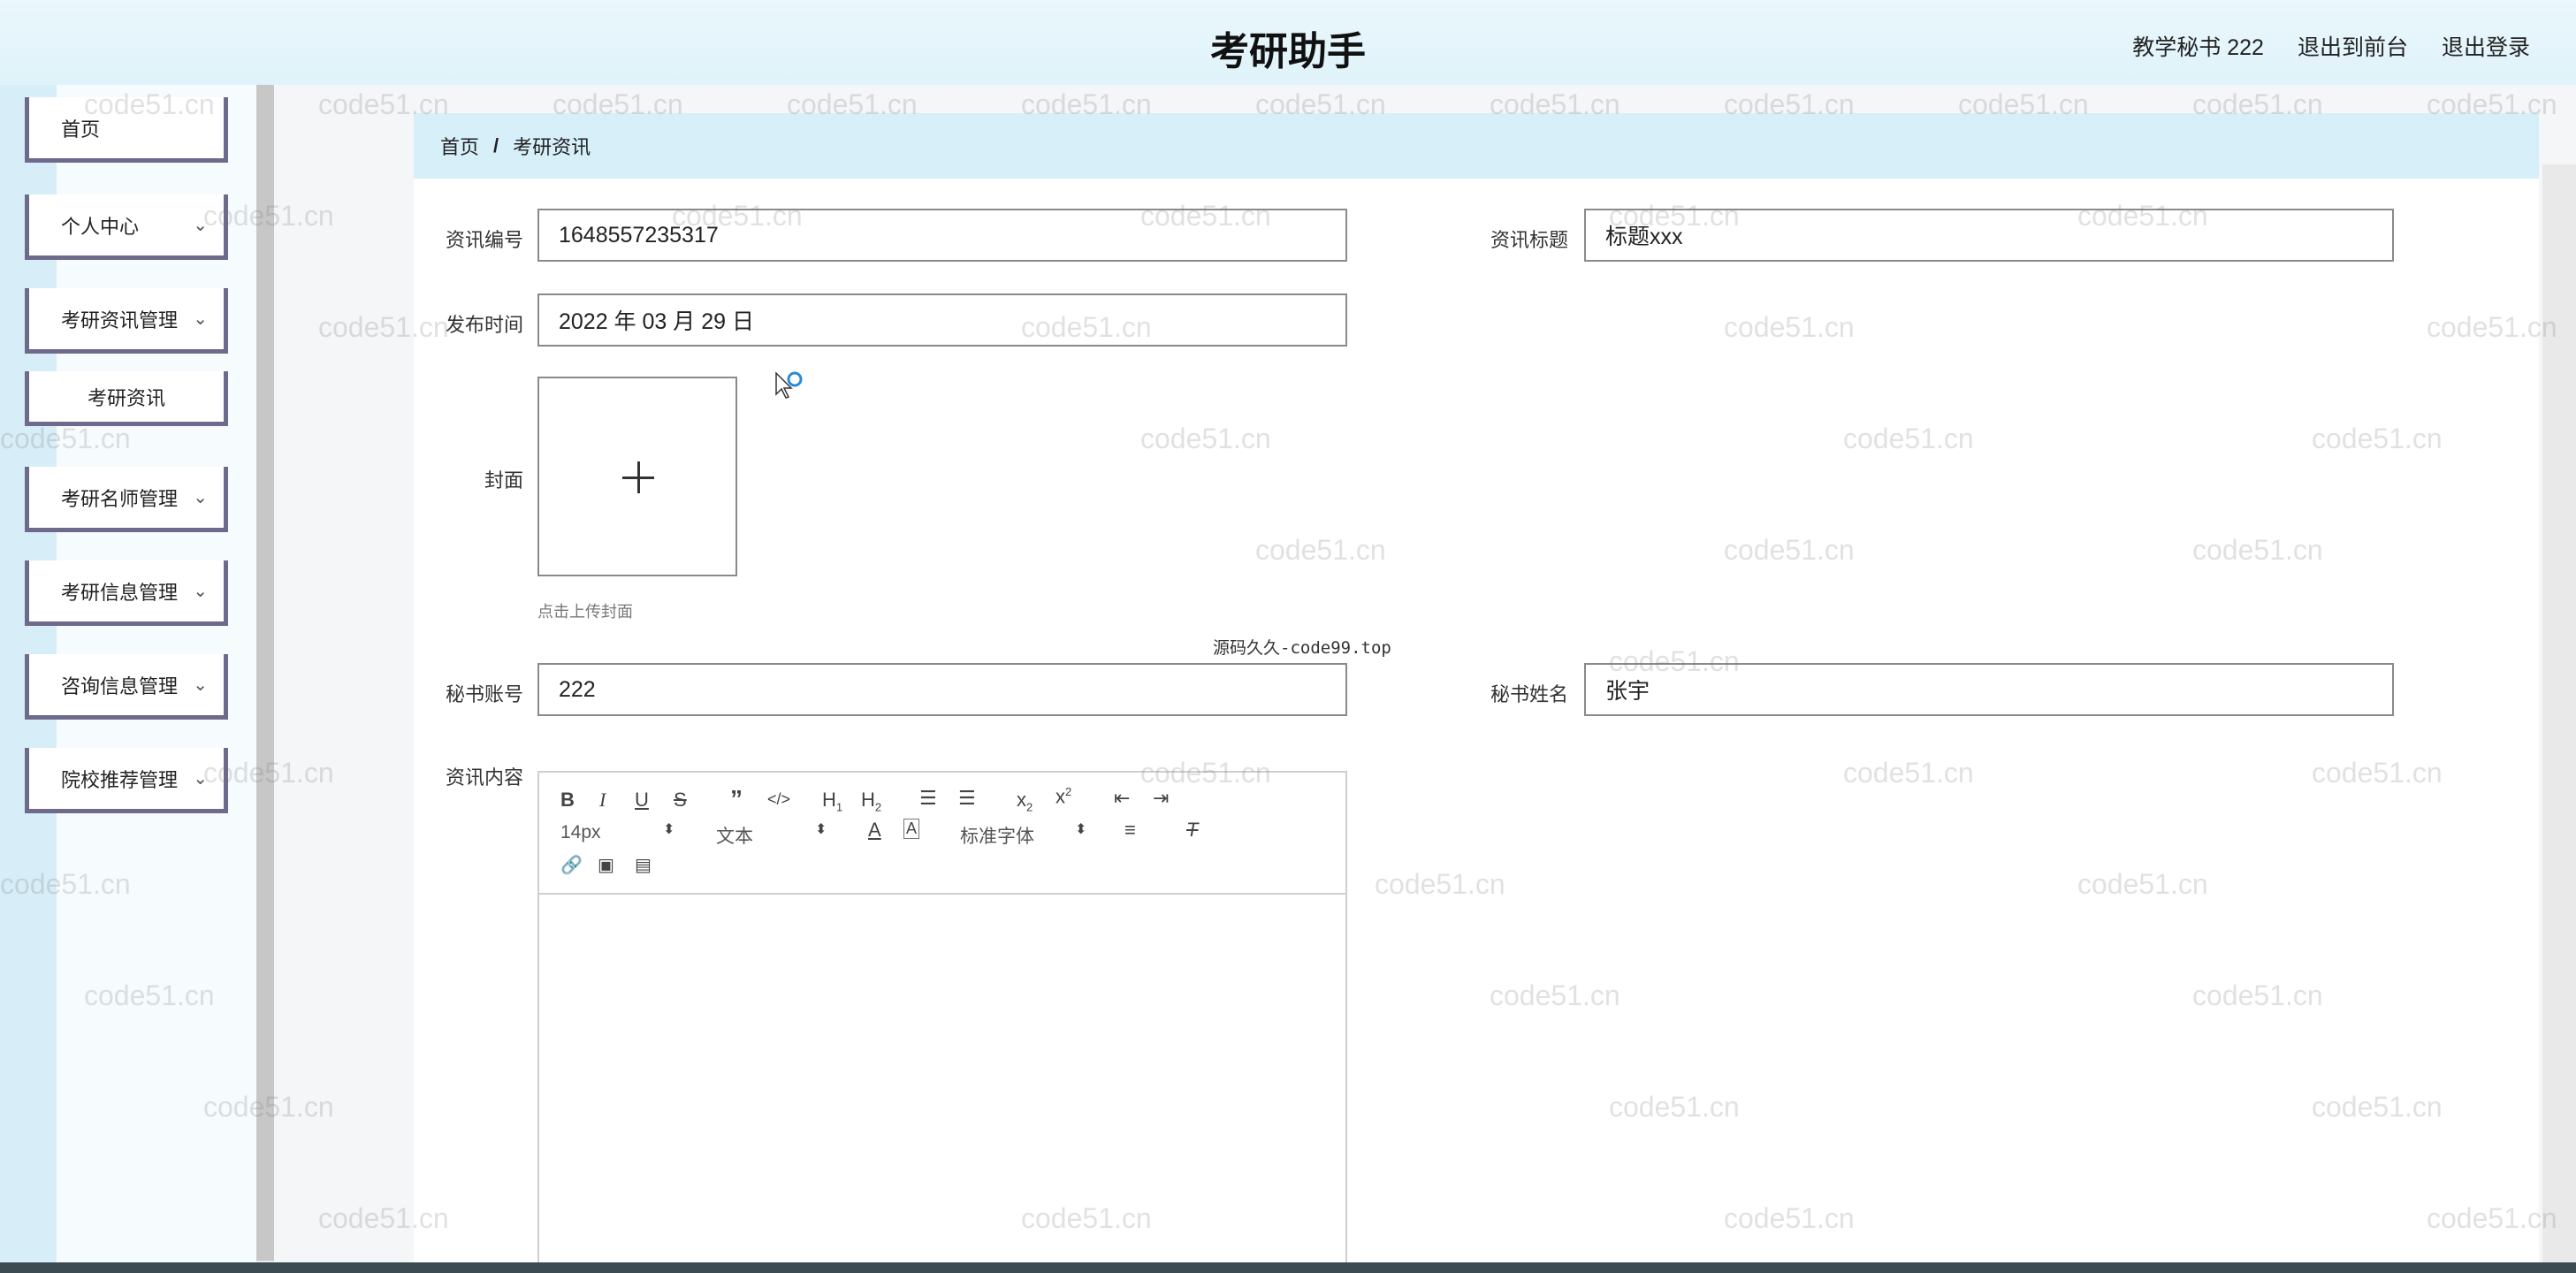  Describe the element at coordinates (642, 800) in the screenshot. I see `underline-icon: U` at that location.